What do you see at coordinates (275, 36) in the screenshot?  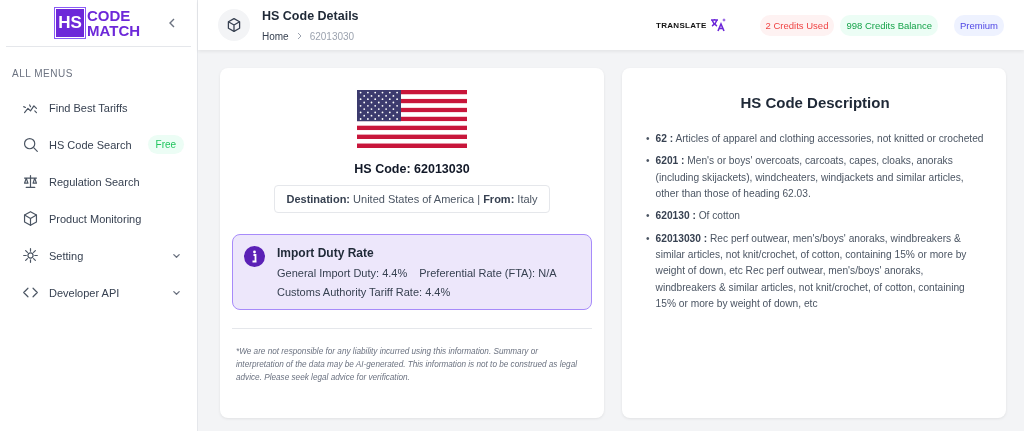 I see `breadcrumb-link: Home` at bounding box center [275, 36].